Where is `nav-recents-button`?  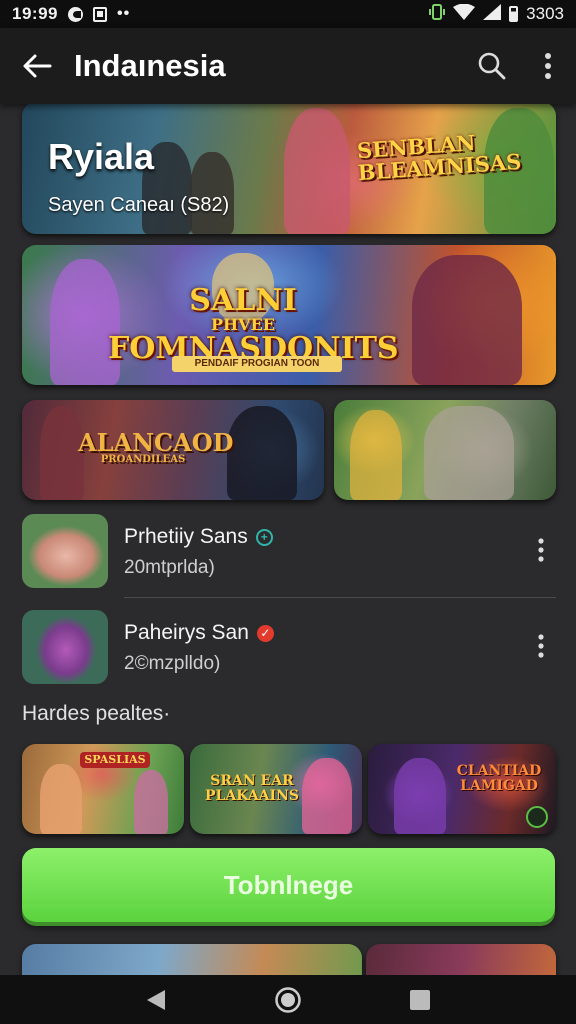
nav-recents-button is located at coordinates (420, 1000).